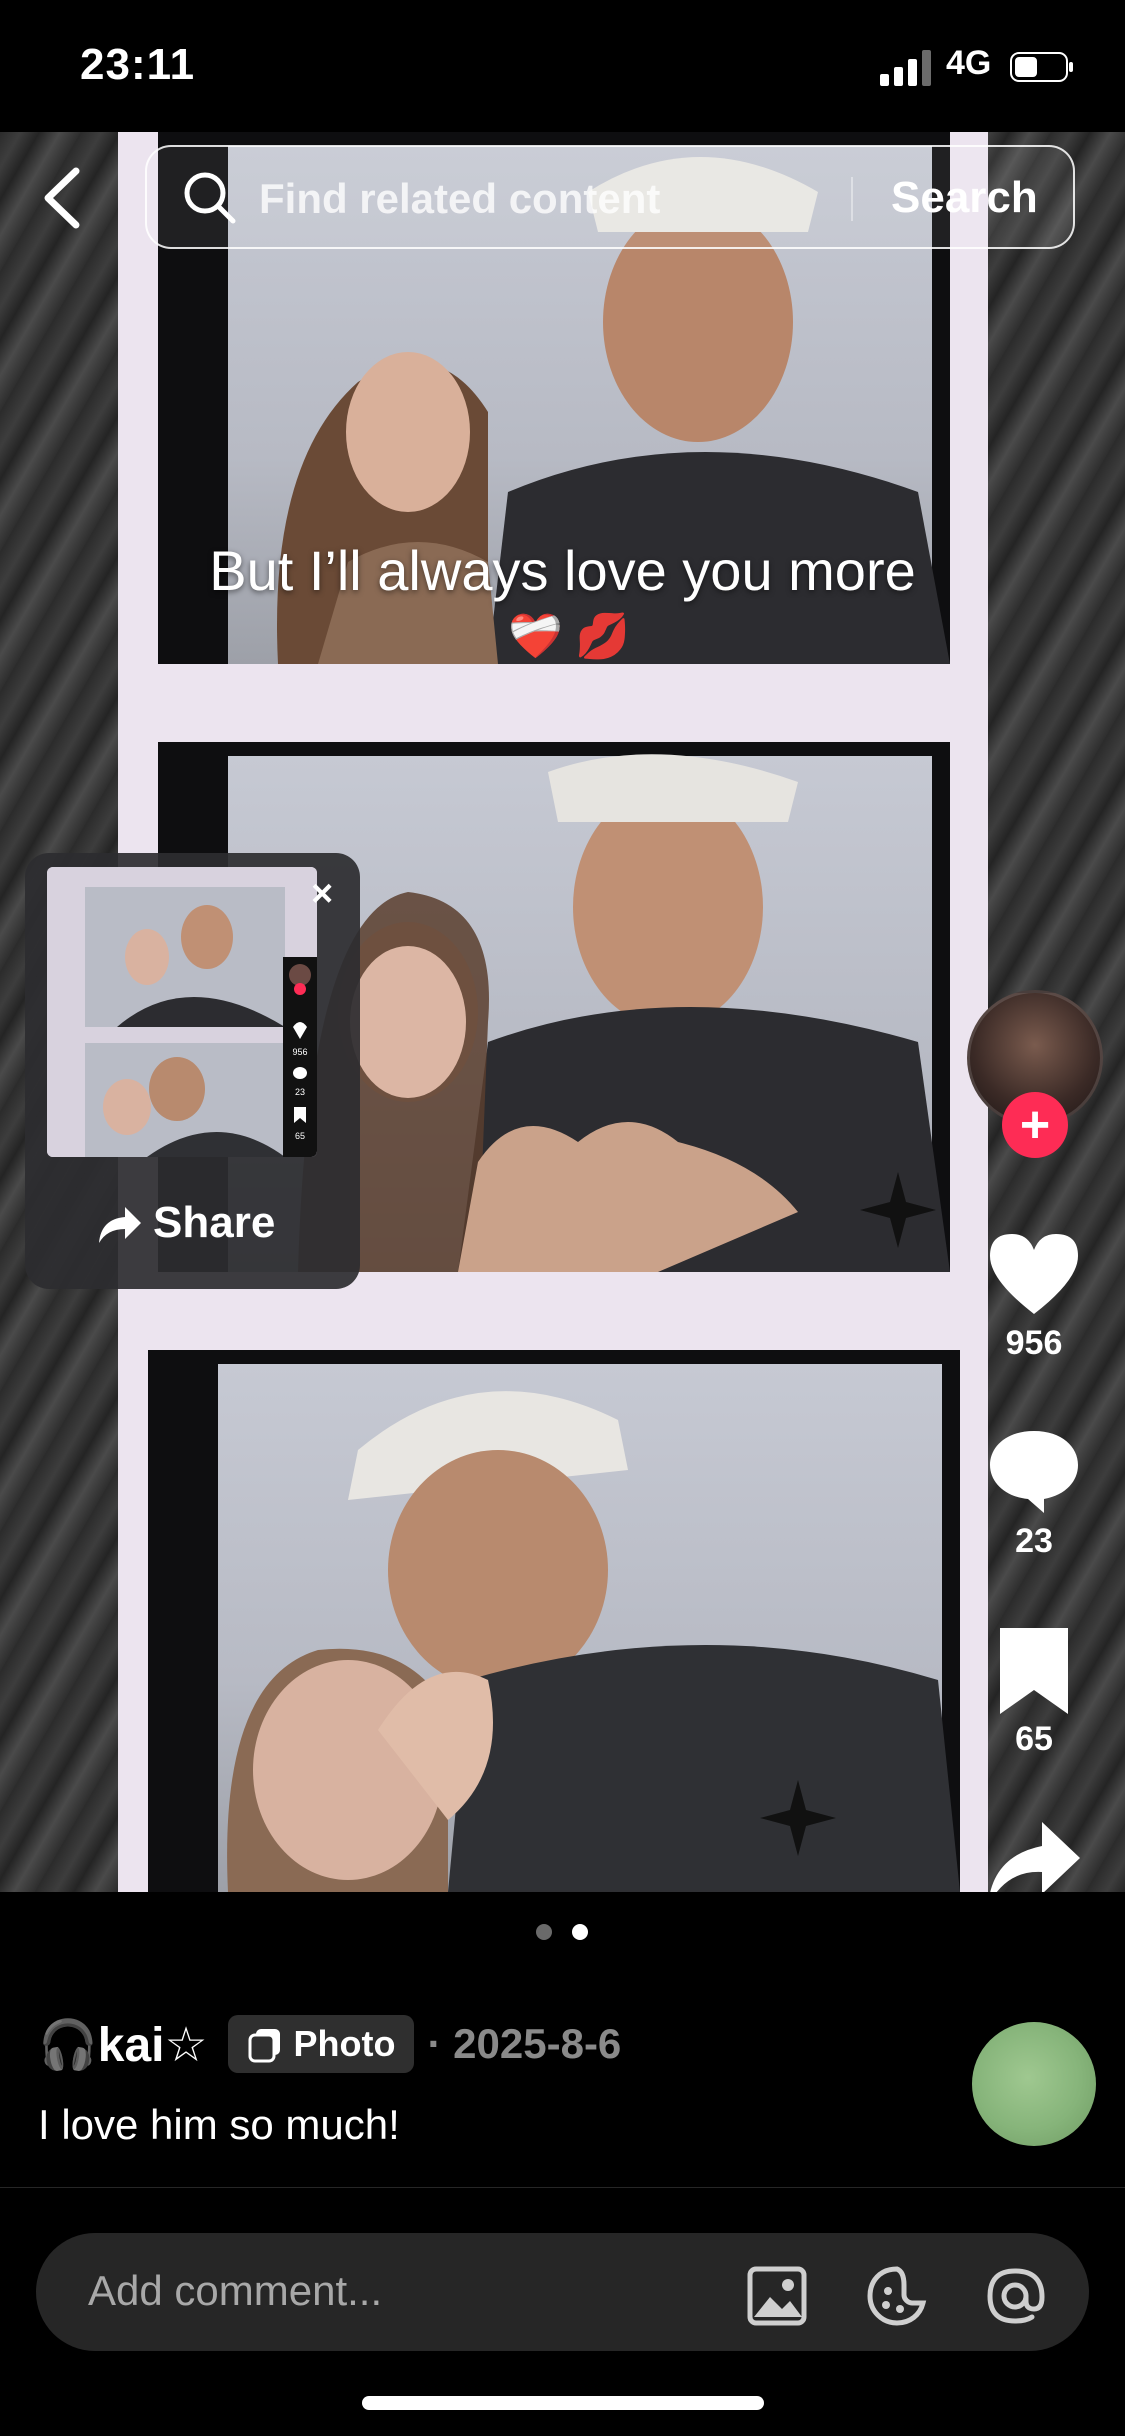 The width and height of the screenshot is (1125, 2436). What do you see at coordinates (905, 68) in the screenshot?
I see `signal-icon` at bounding box center [905, 68].